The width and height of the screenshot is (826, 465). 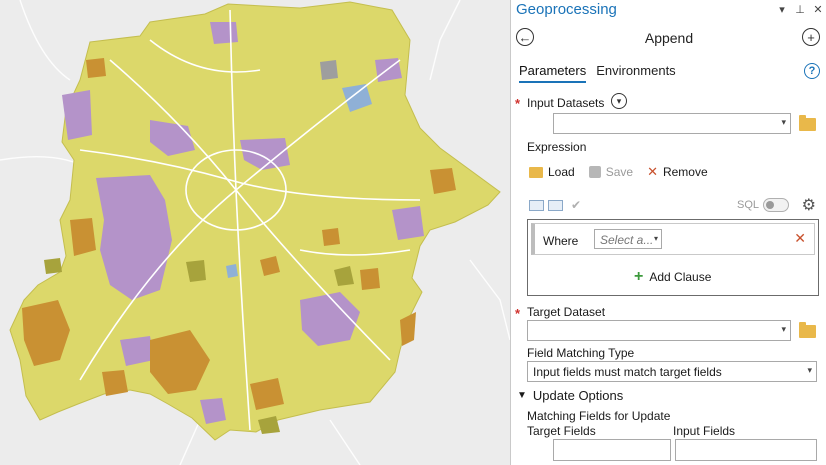 What do you see at coordinates (553, 73) in the screenshot?
I see `tab-parameters: Parameters` at bounding box center [553, 73].